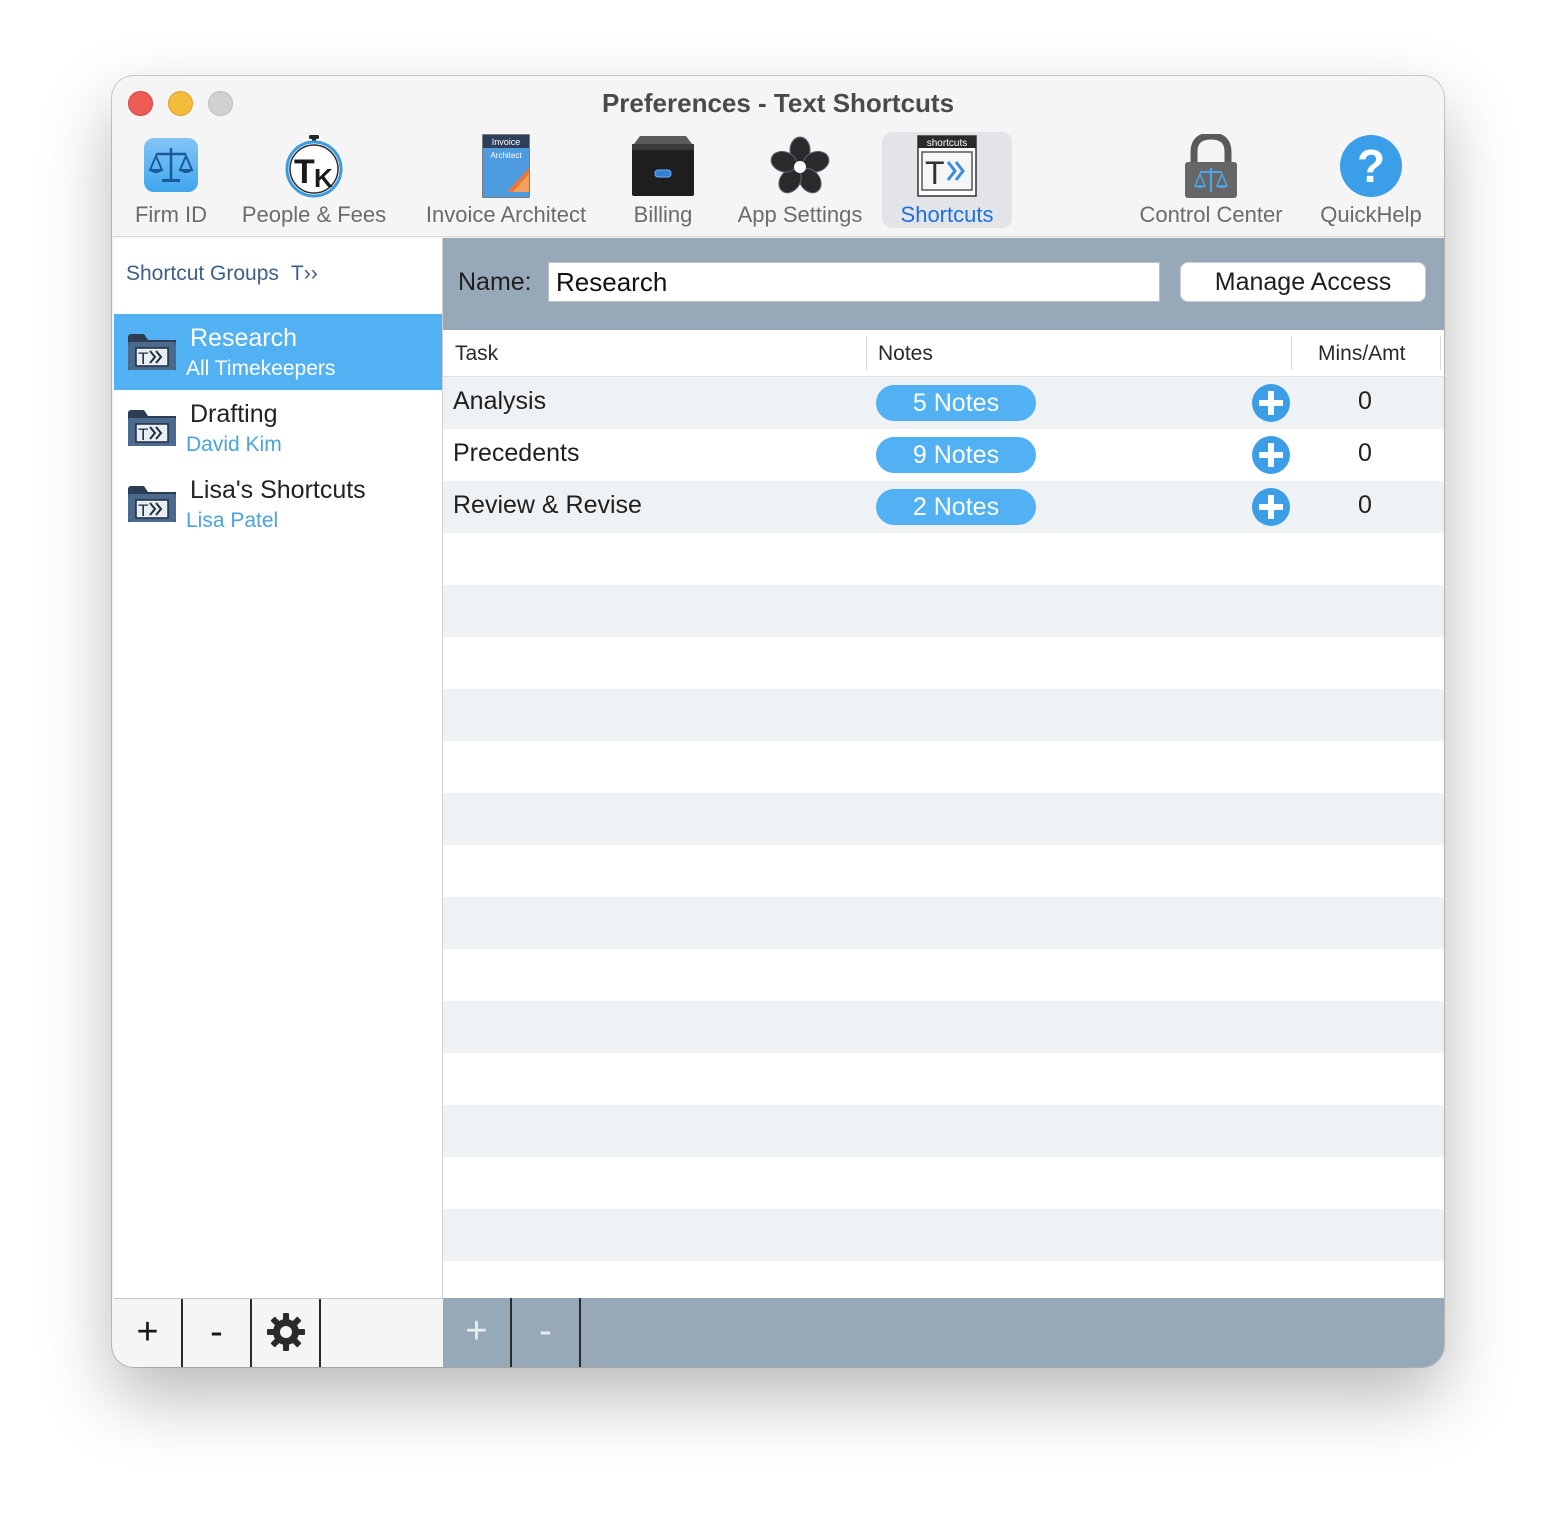  Describe the element at coordinates (547, 505) in the screenshot. I see `task-name: Review & Revise` at that location.